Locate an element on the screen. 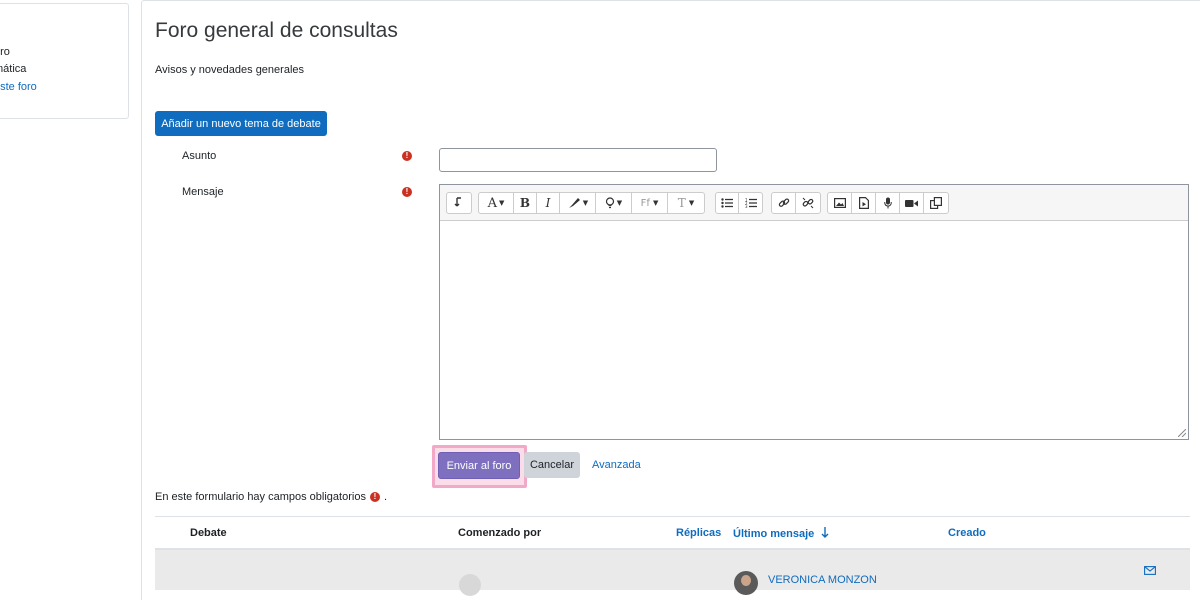 Image resolution: width=1200 pixels, height=600 pixels. ordered-list-icon: 123 is located at coordinates (750, 203).